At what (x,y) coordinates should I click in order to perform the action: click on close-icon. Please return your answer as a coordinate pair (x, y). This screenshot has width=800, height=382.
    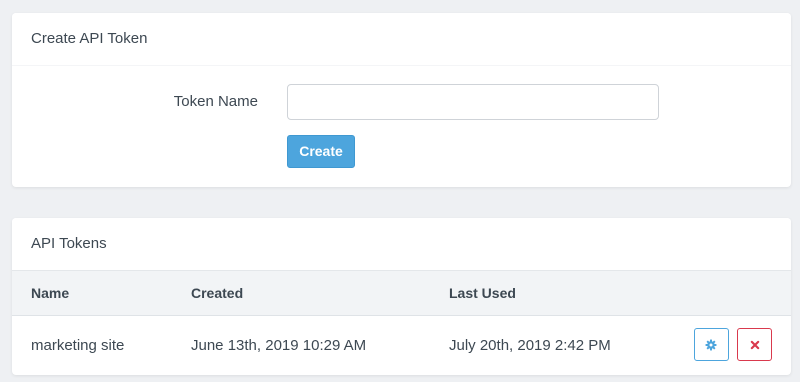
    Looking at the image, I should click on (754, 344).